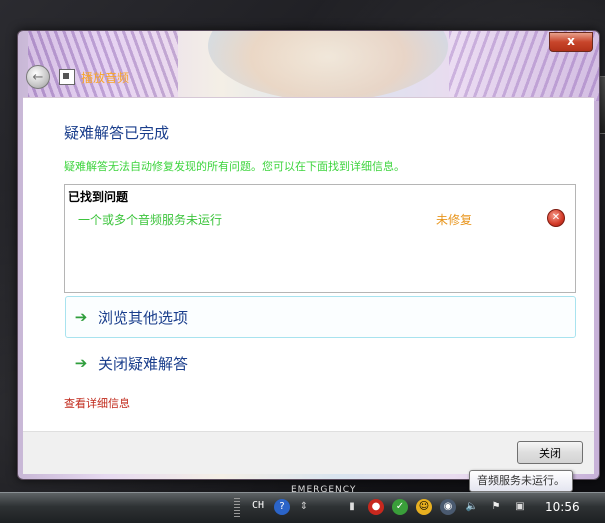  I want to click on help-icon: ?, so click(282, 507).